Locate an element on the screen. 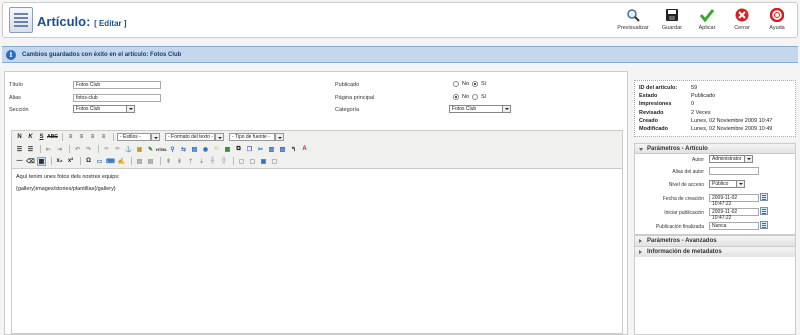 This screenshot has height=335, width=800. unlink-button: ∞ is located at coordinates (117, 149).